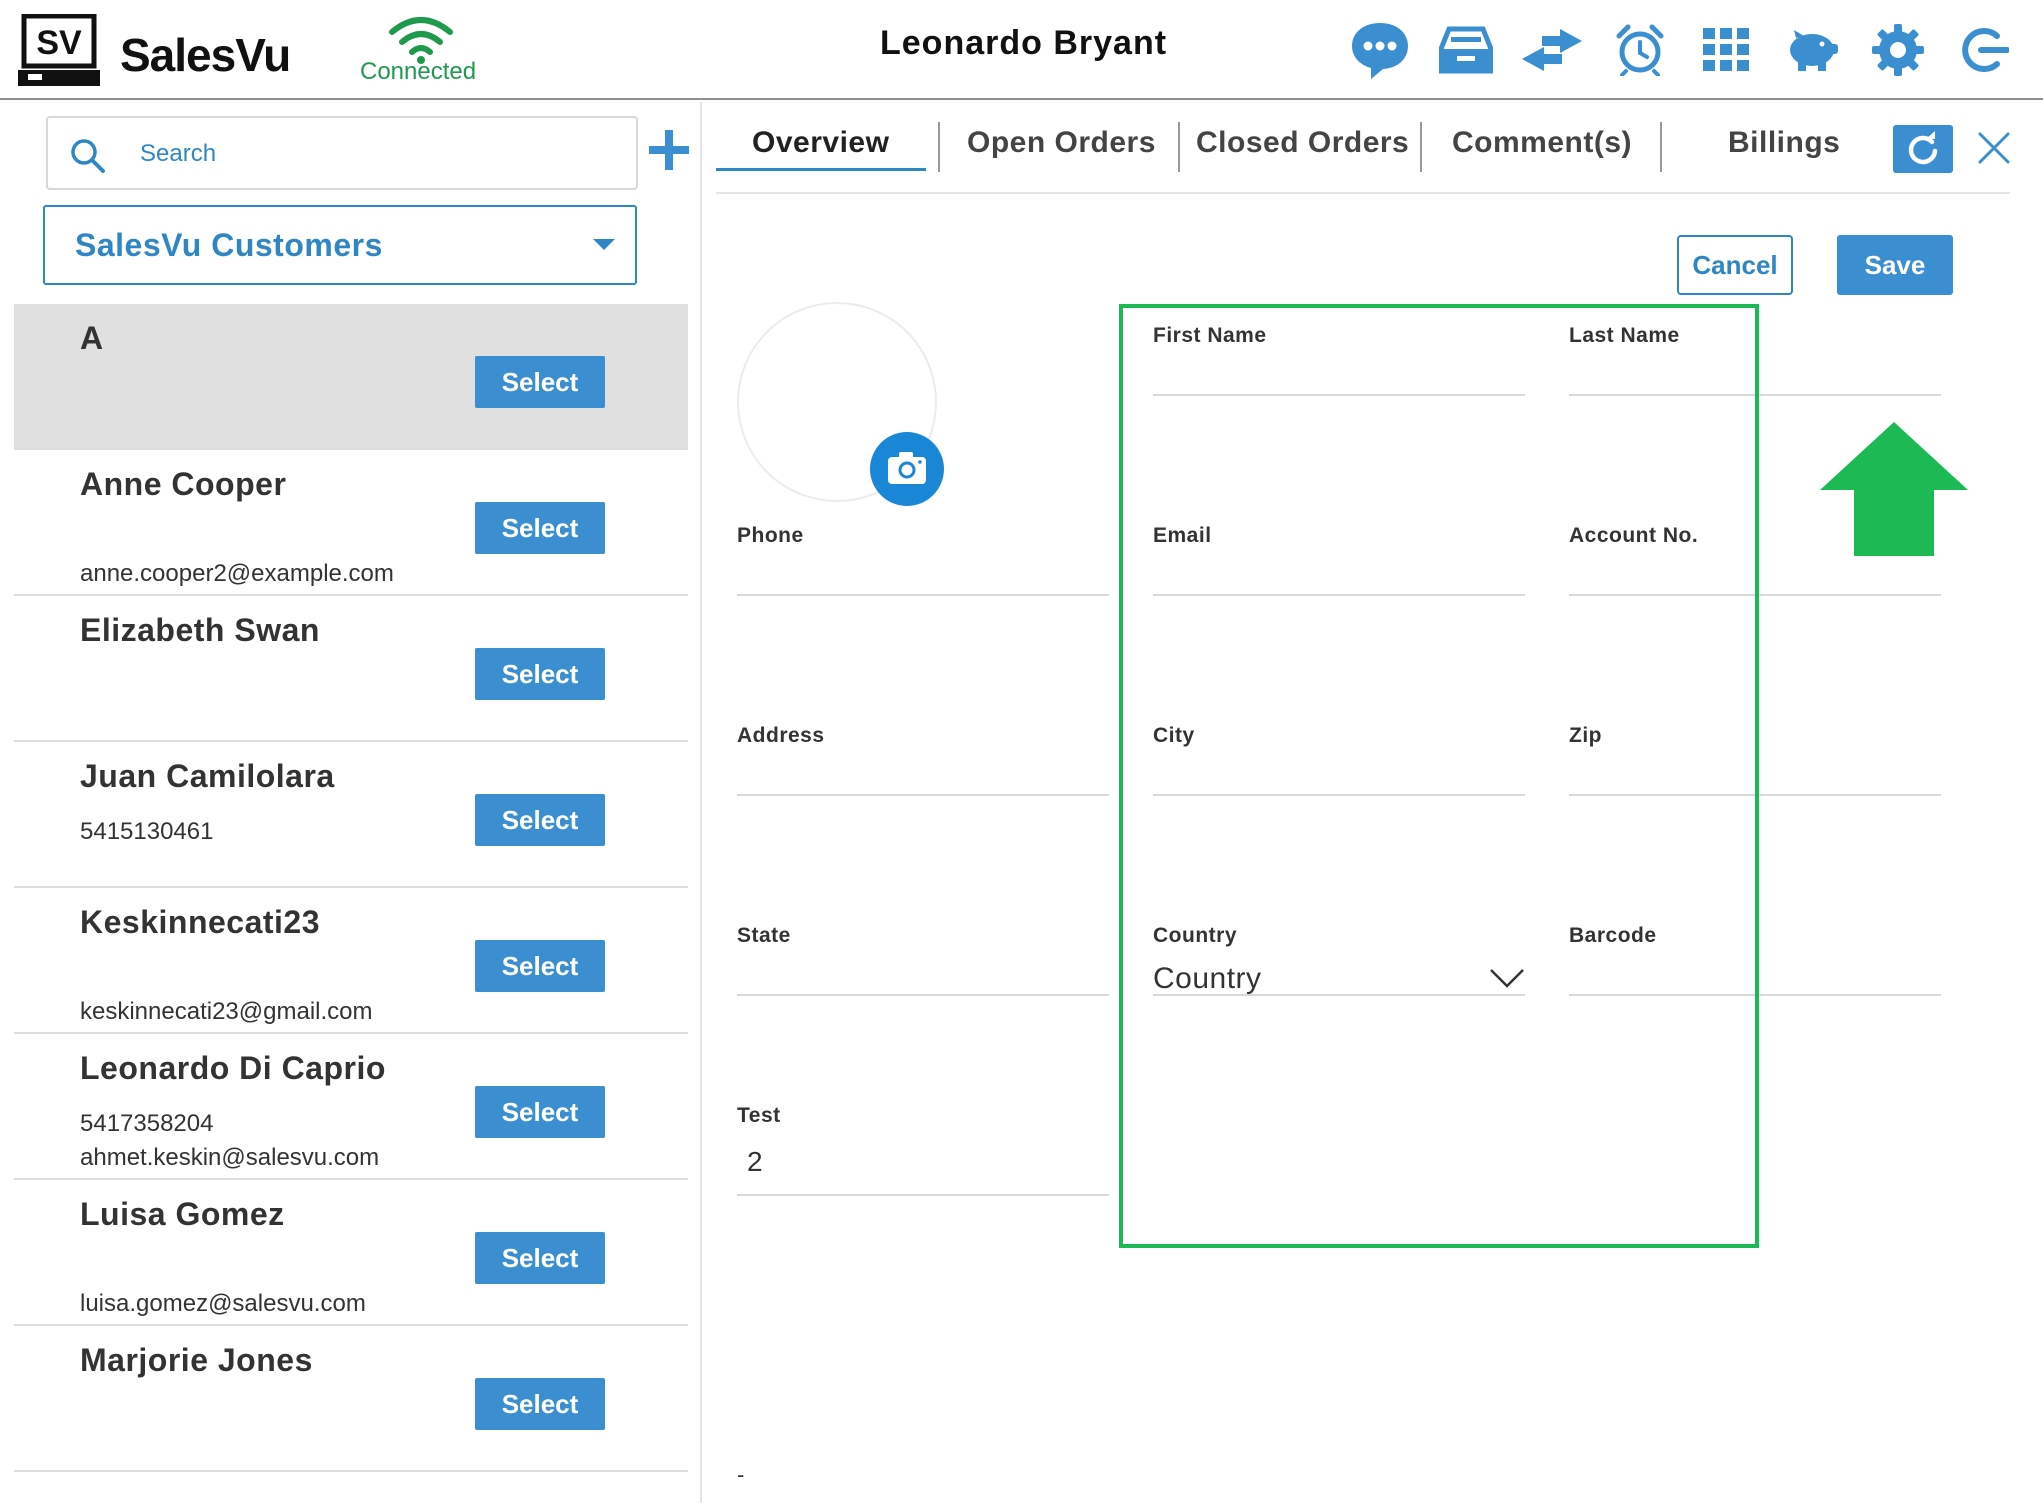 The image size is (2043, 1503). I want to click on state-label: State, so click(764, 935).